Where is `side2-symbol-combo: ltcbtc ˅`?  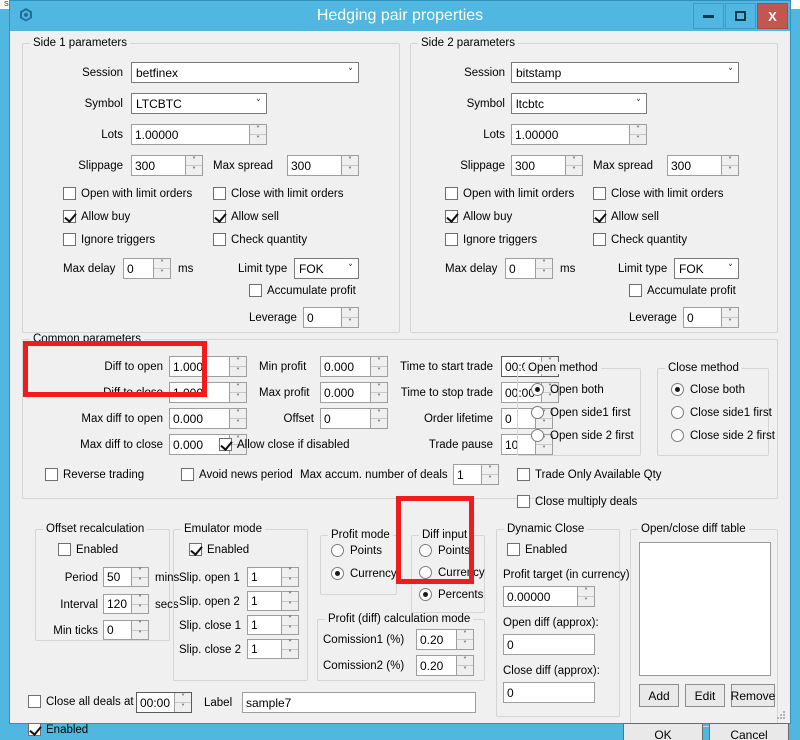
side2-symbol-combo: ltcbtc ˅ is located at coordinates (579, 103).